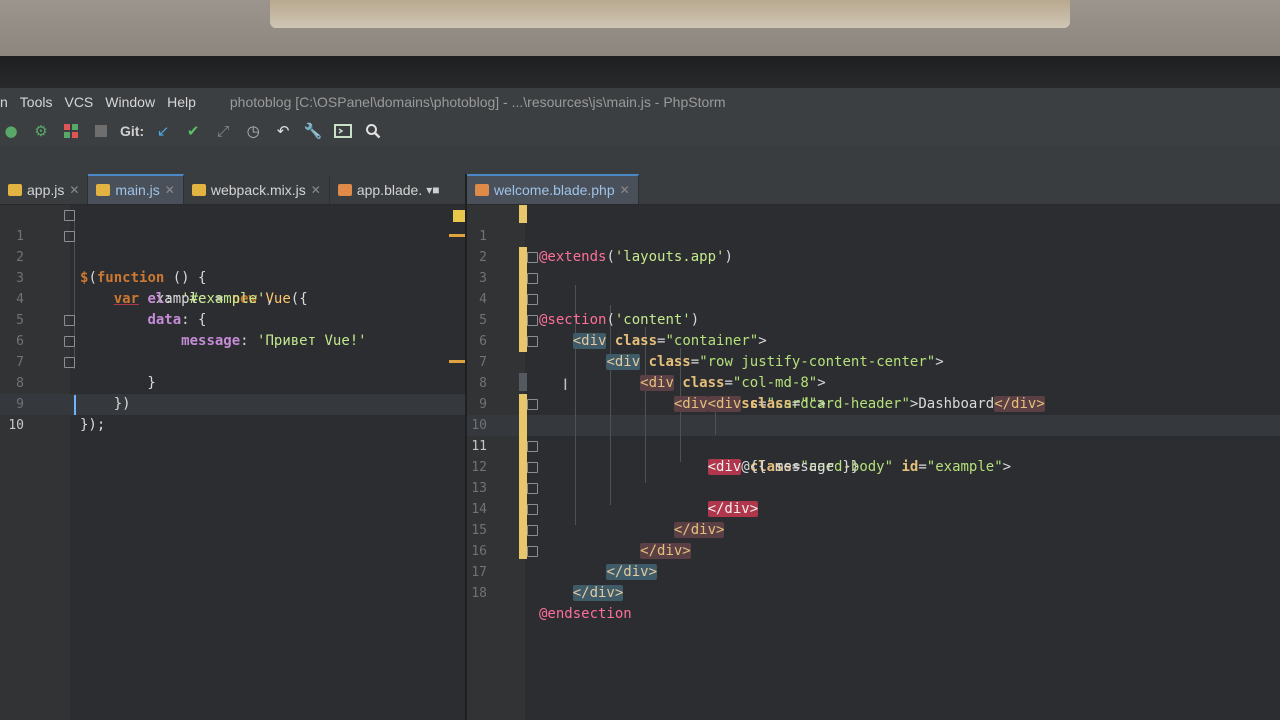 The image size is (1280, 720). What do you see at coordinates (11, 131) in the screenshot?
I see `run-icon: ●` at bounding box center [11, 131].